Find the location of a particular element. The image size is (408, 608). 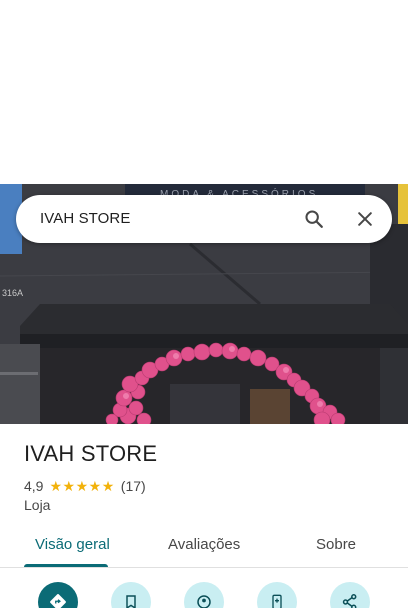

save-button is located at coordinates (131, 595).